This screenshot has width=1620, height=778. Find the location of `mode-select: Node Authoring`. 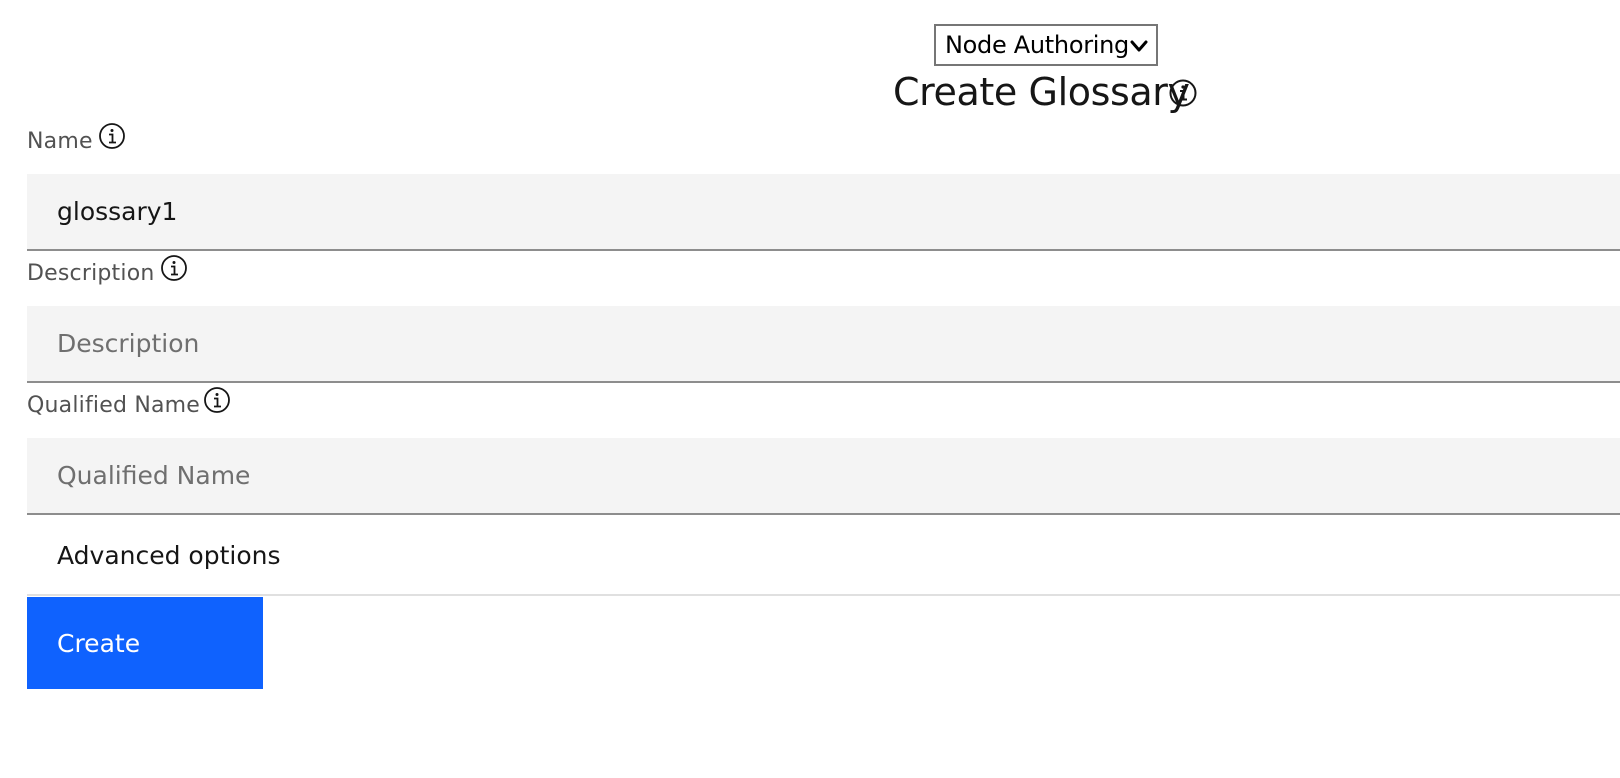

mode-select: Node Authoring is located at coordinates (1046, 45).